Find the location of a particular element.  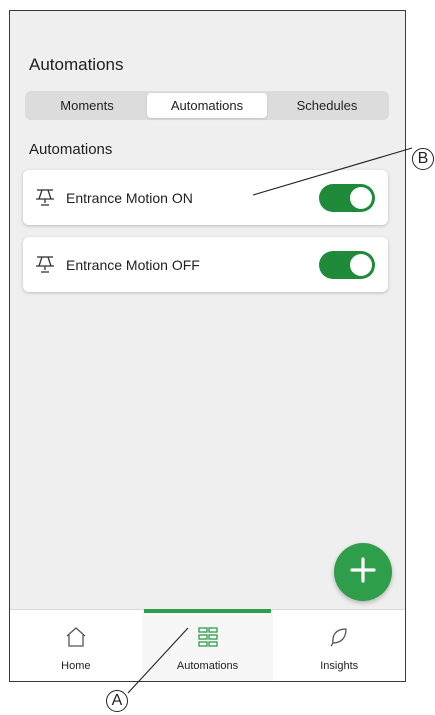

callout-a: A is located at coordinates (117, 701).